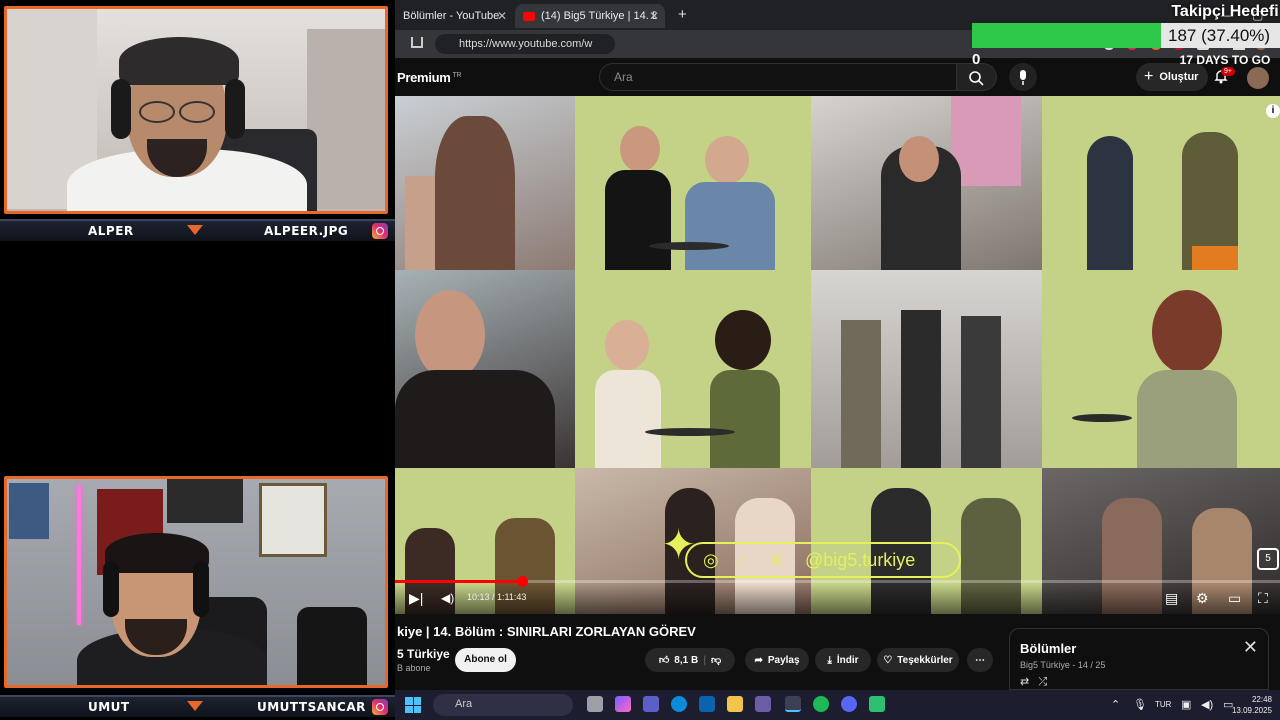 The height and width of the screenshot is (720, 1280). I want to click on info-icon: i, so click(1273, 111).